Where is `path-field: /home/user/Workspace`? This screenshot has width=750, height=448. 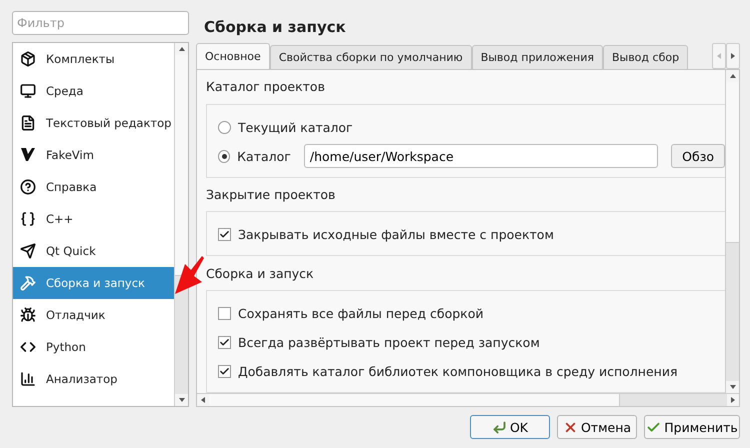
path-field: /home/user/Workspace is located at coordinates (481, 156).